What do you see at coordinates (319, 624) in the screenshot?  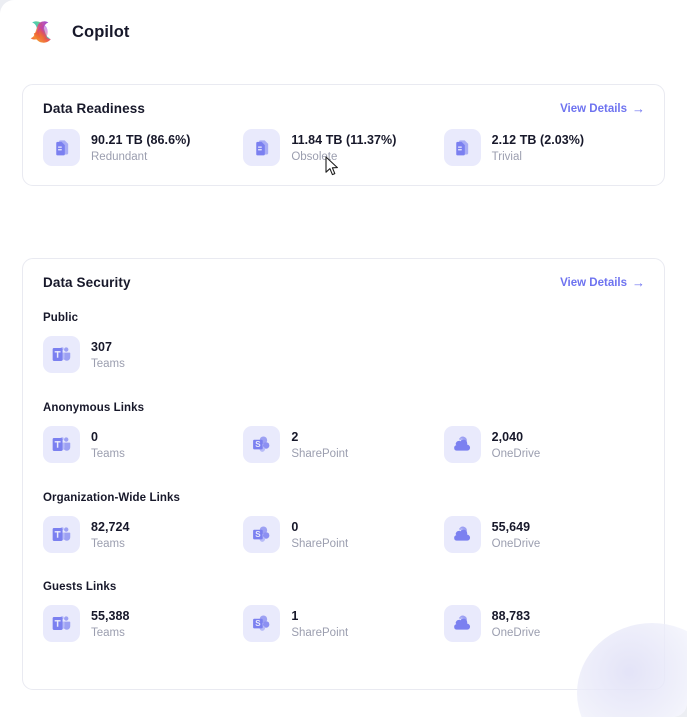 I see `metric-text: 1 SharePoint` at bounding box center [319, 624].